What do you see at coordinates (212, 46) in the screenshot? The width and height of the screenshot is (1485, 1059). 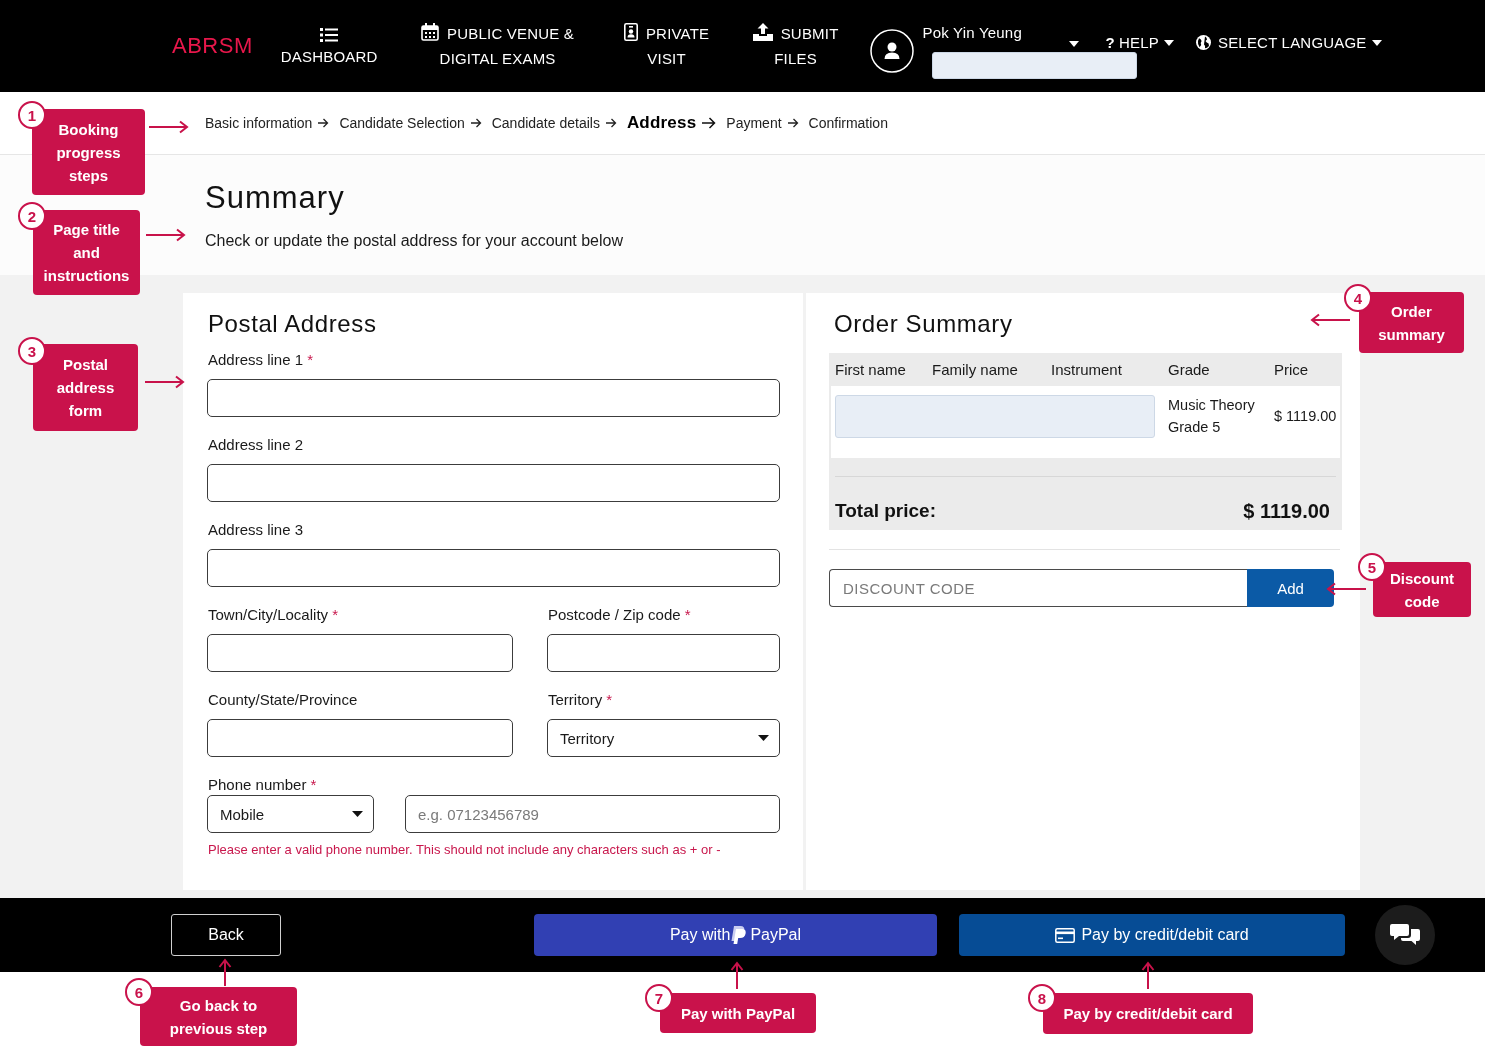 I see `site-logo: ABRSM` at bounding box center [212, 46].